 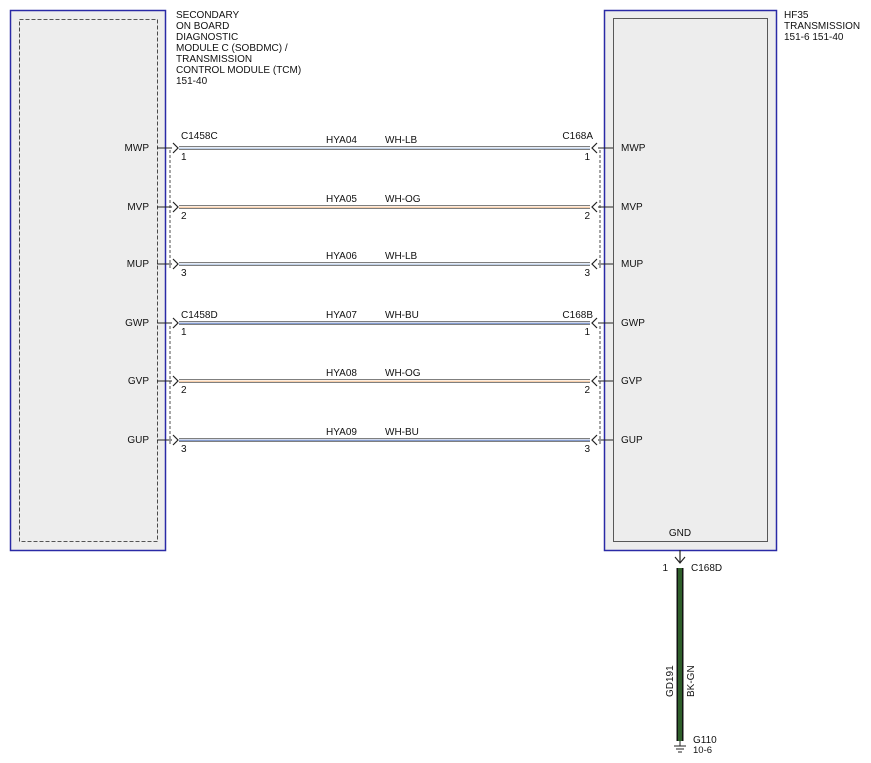 What do you see at coordinates (385, 441) in the screenshot?
I see `circuit-row: GUP GUP 3 3 HYA09 WH-BU` at bounding box center [385, 441].